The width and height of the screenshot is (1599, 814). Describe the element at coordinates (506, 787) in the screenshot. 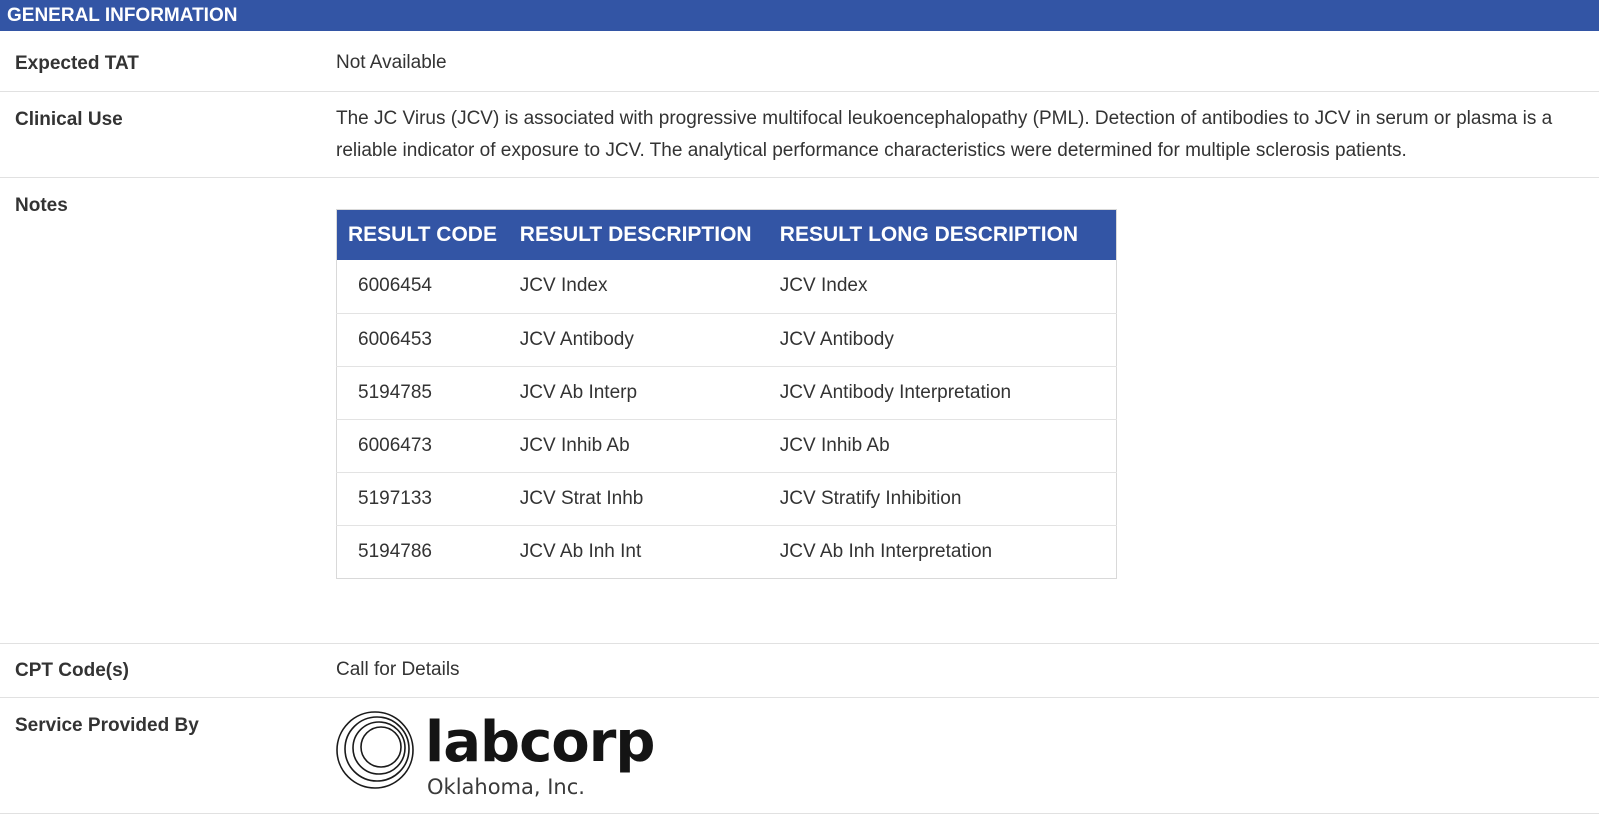

I see `logo-subtitle: Oklahoma, Inc.` at that location.